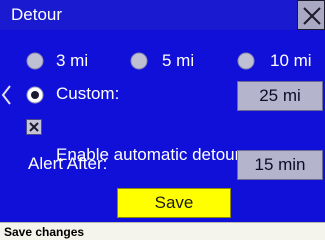  Describe the element at coordinates (37, 14) in the screenshot. I see `window-title: Detour` at that location.